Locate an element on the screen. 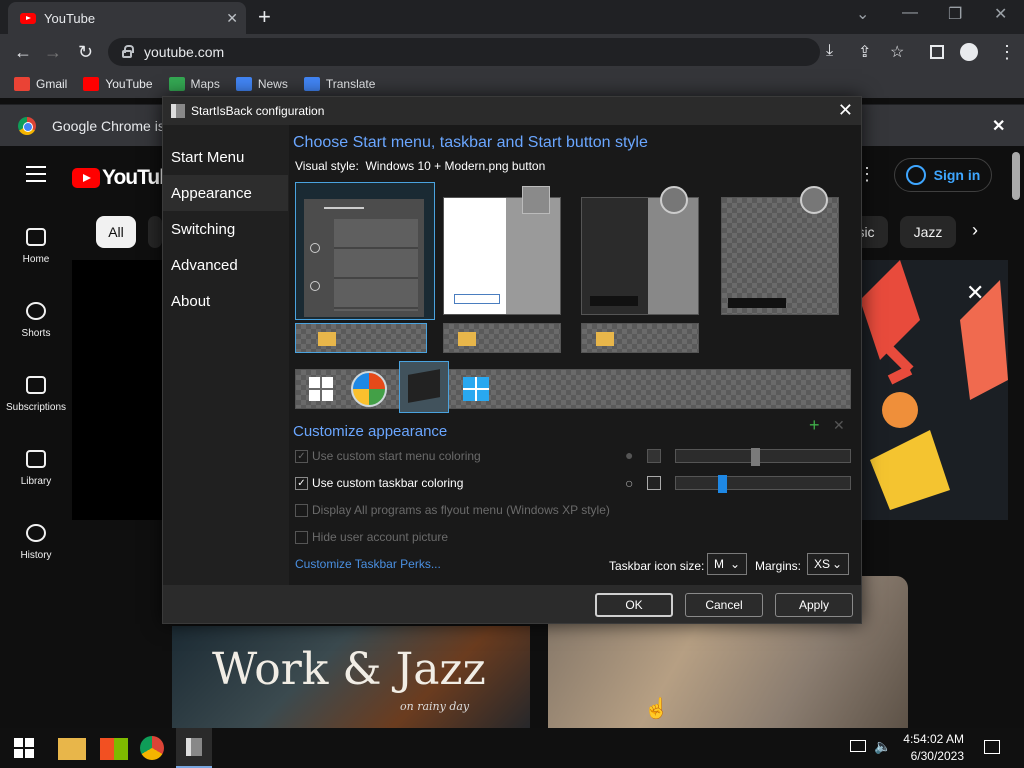 This screenshot has height=768, width=1024. news-icon is located at coordinates (243, 84).